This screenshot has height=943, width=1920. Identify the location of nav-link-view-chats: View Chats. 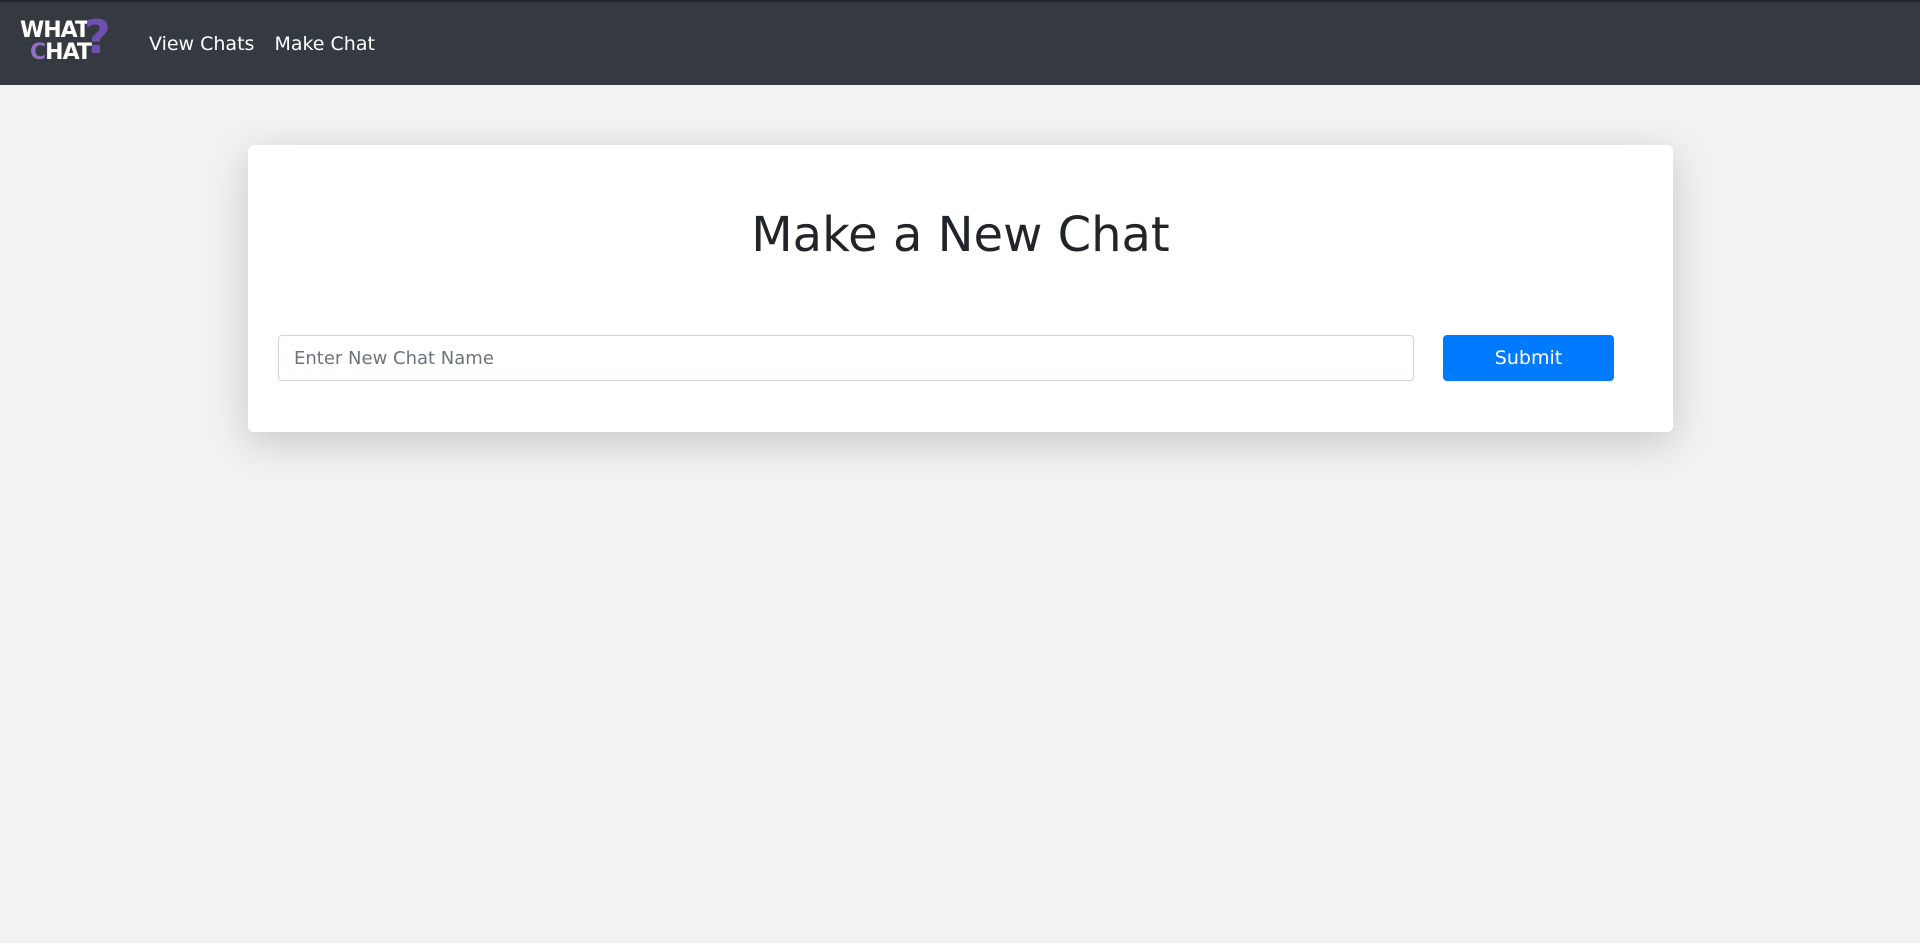
(201, 44).